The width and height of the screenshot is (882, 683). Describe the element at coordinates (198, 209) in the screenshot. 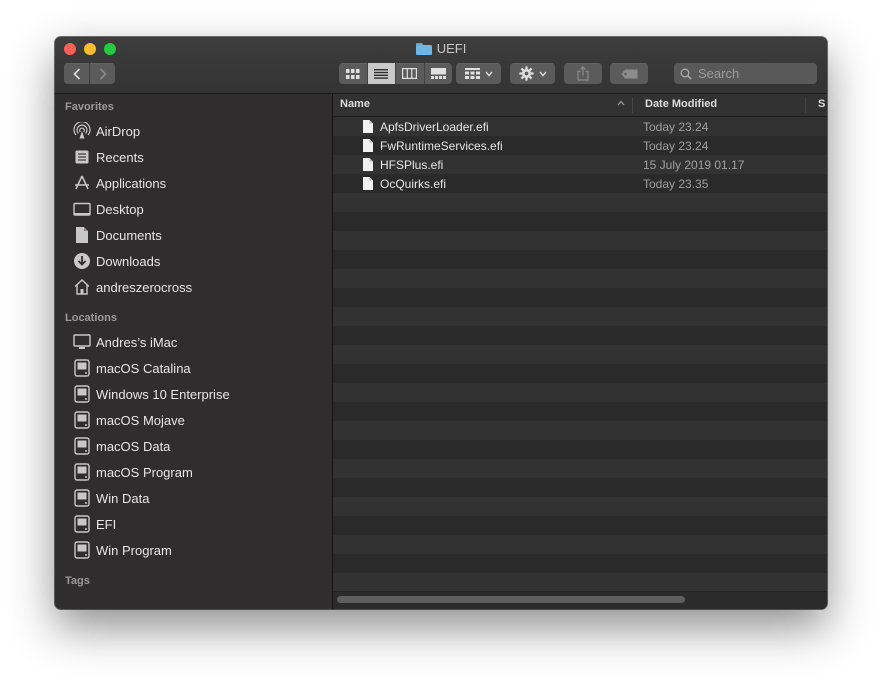

I see `sidebar-item-desktop: Desktop` at that location.